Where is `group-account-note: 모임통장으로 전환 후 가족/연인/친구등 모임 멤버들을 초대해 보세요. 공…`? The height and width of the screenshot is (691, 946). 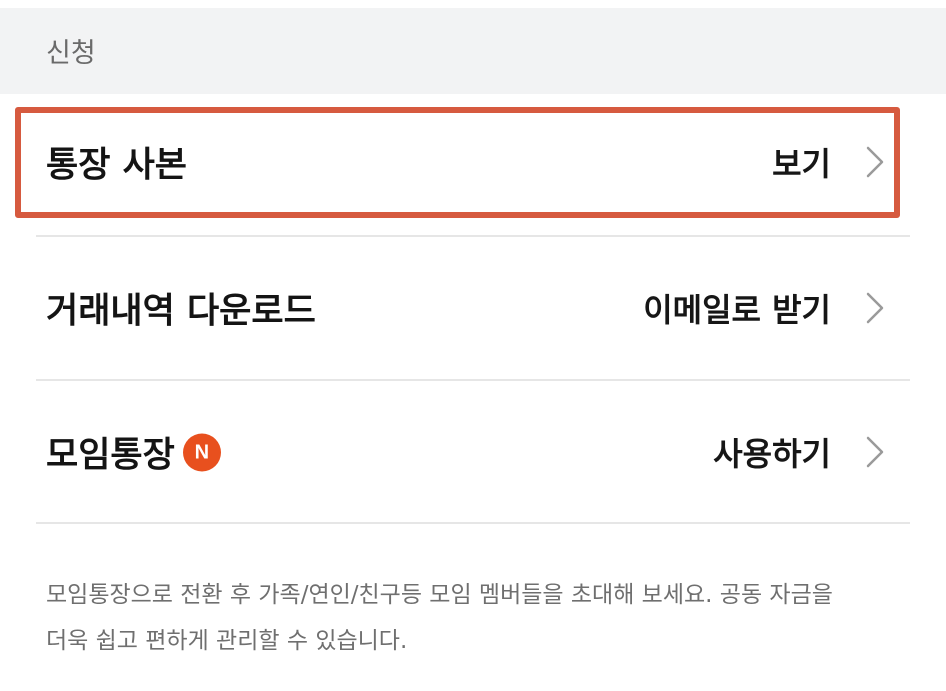 group-account-note: 모임통장으로 전환 후 가족/연인/친구등 모임 멤버들을 초대해 보세요. 공… is located at coordinates (476, 618).